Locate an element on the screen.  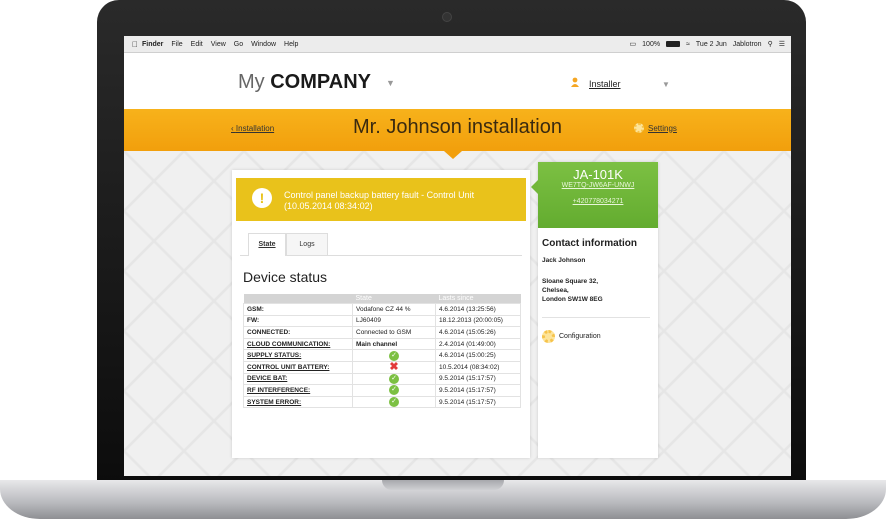
row-since: 4.6.2014 (13:25:56) is located at coordinates (478, 309).